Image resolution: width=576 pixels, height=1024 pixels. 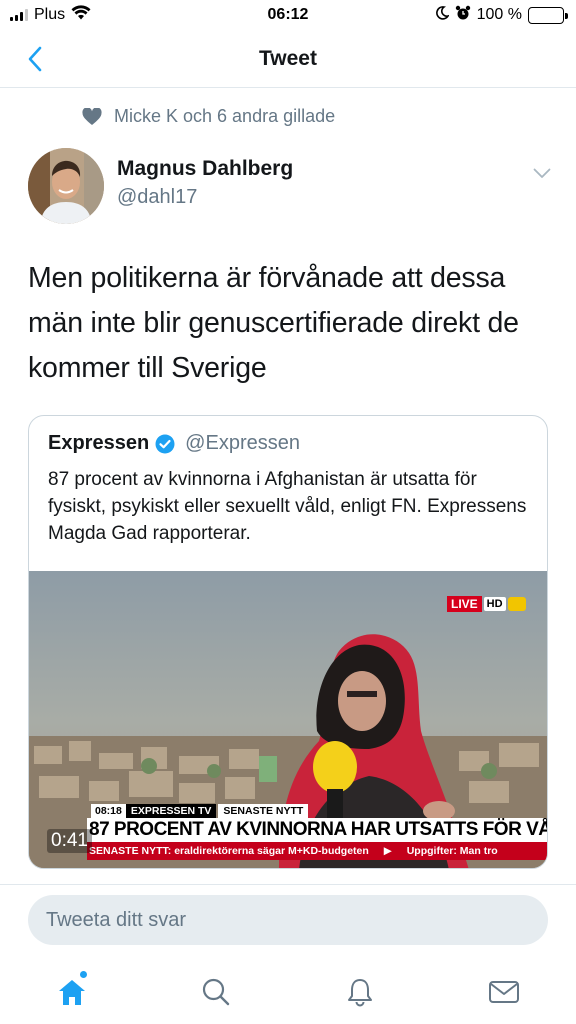 I want to click on author-handle: @dahl17, so click(x=157, y=197).